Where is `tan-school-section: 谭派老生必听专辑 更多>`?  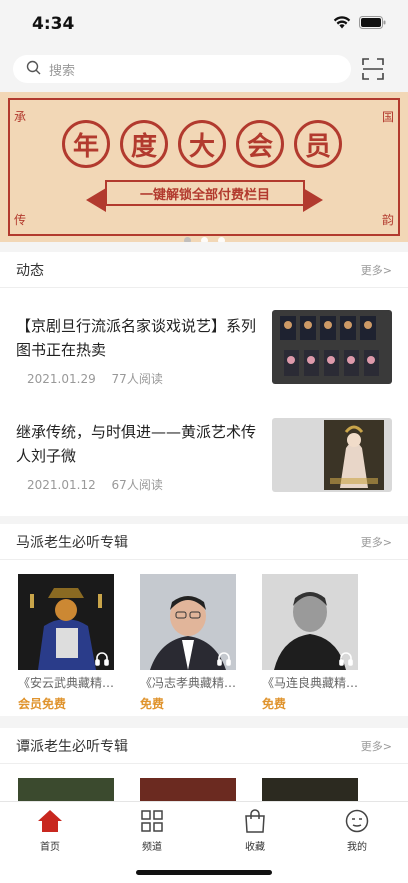
tan-school-section: 谭派老生必听专辑 更多> is located at coordinates (204, 768).